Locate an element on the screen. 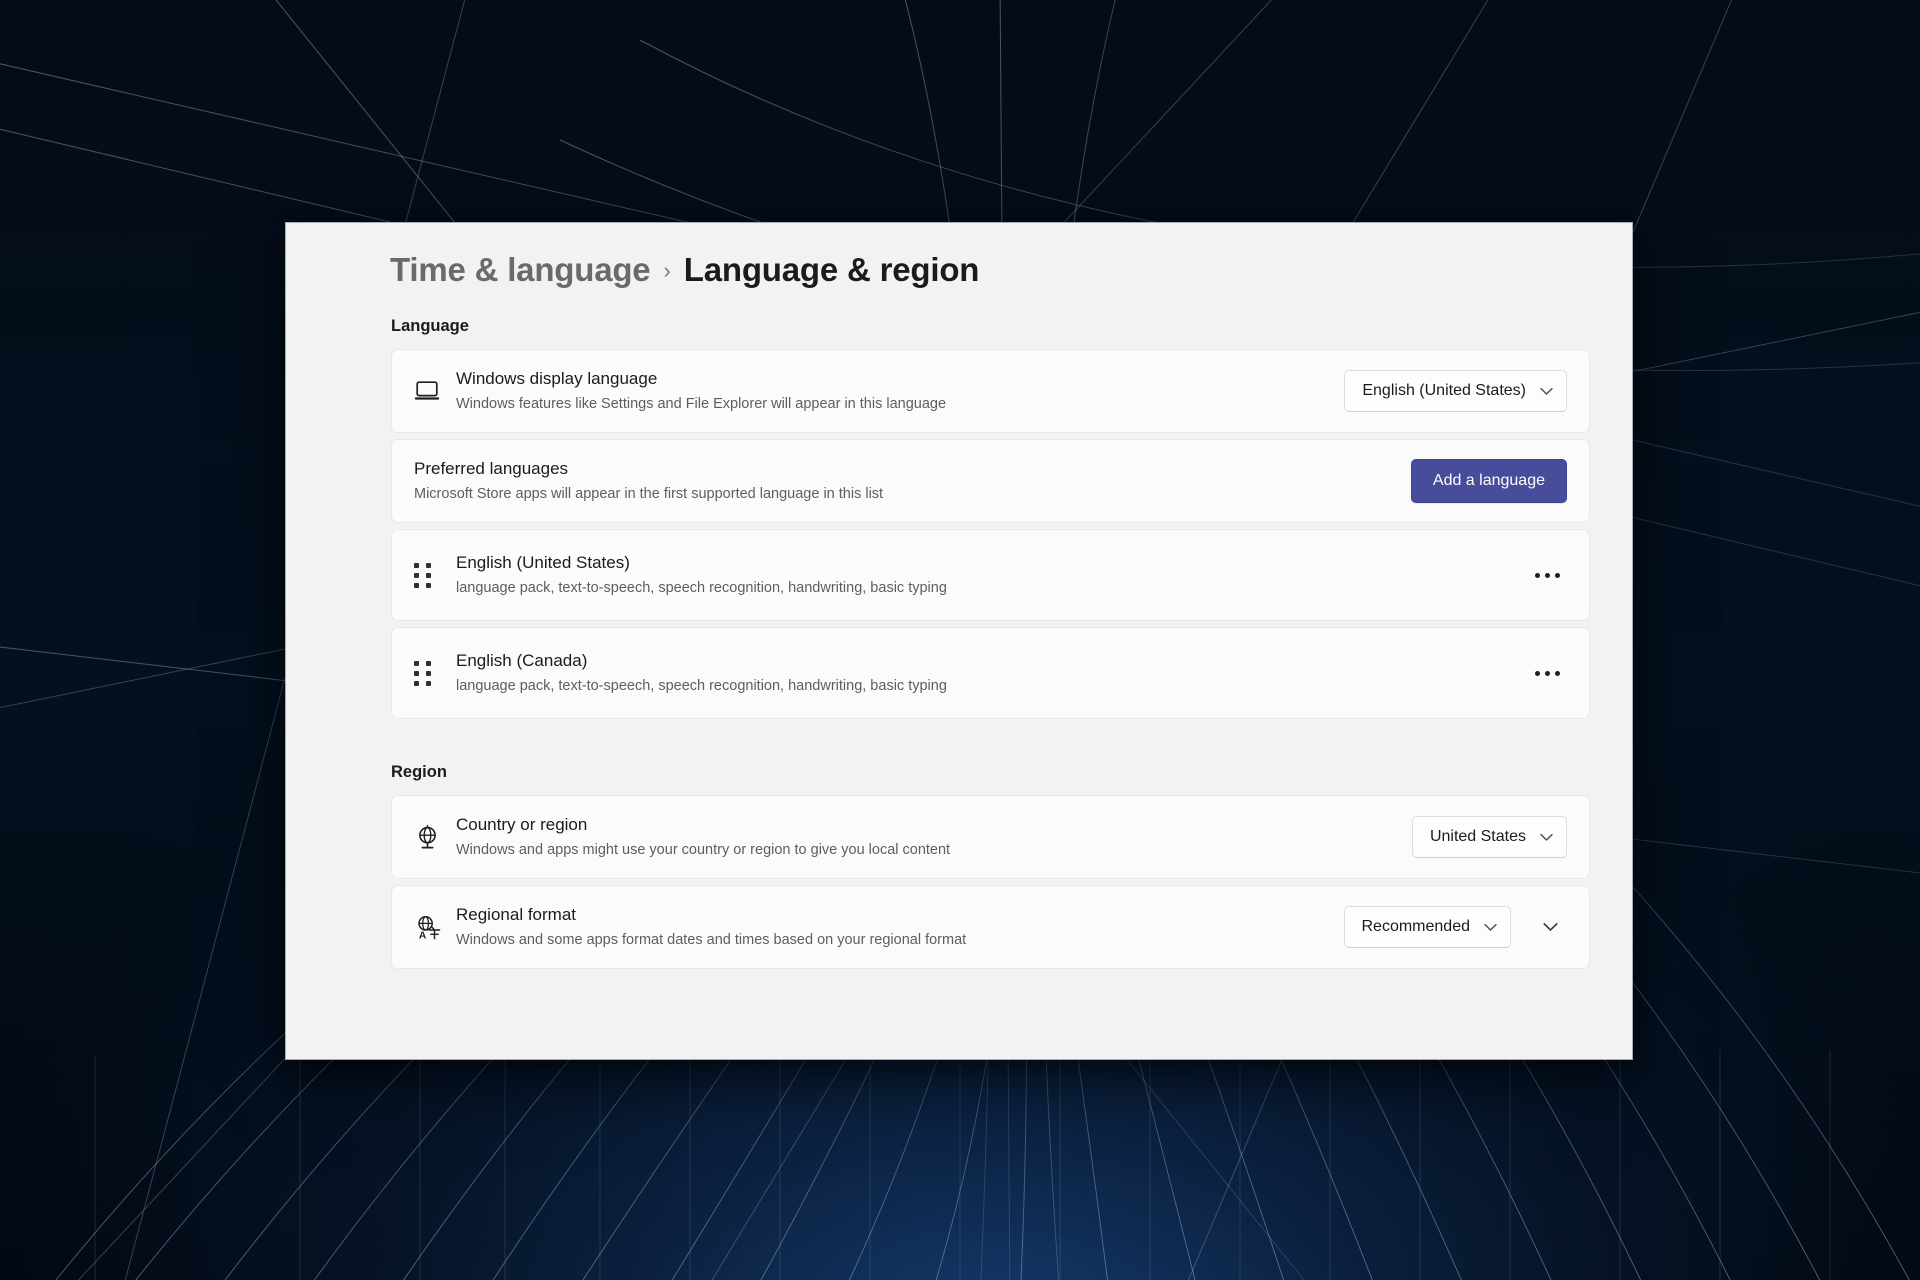 The width and height of the screenshot is (1920, 1280). windows-display-language-actions: English (United States) is located at coordinates (1455, 391).